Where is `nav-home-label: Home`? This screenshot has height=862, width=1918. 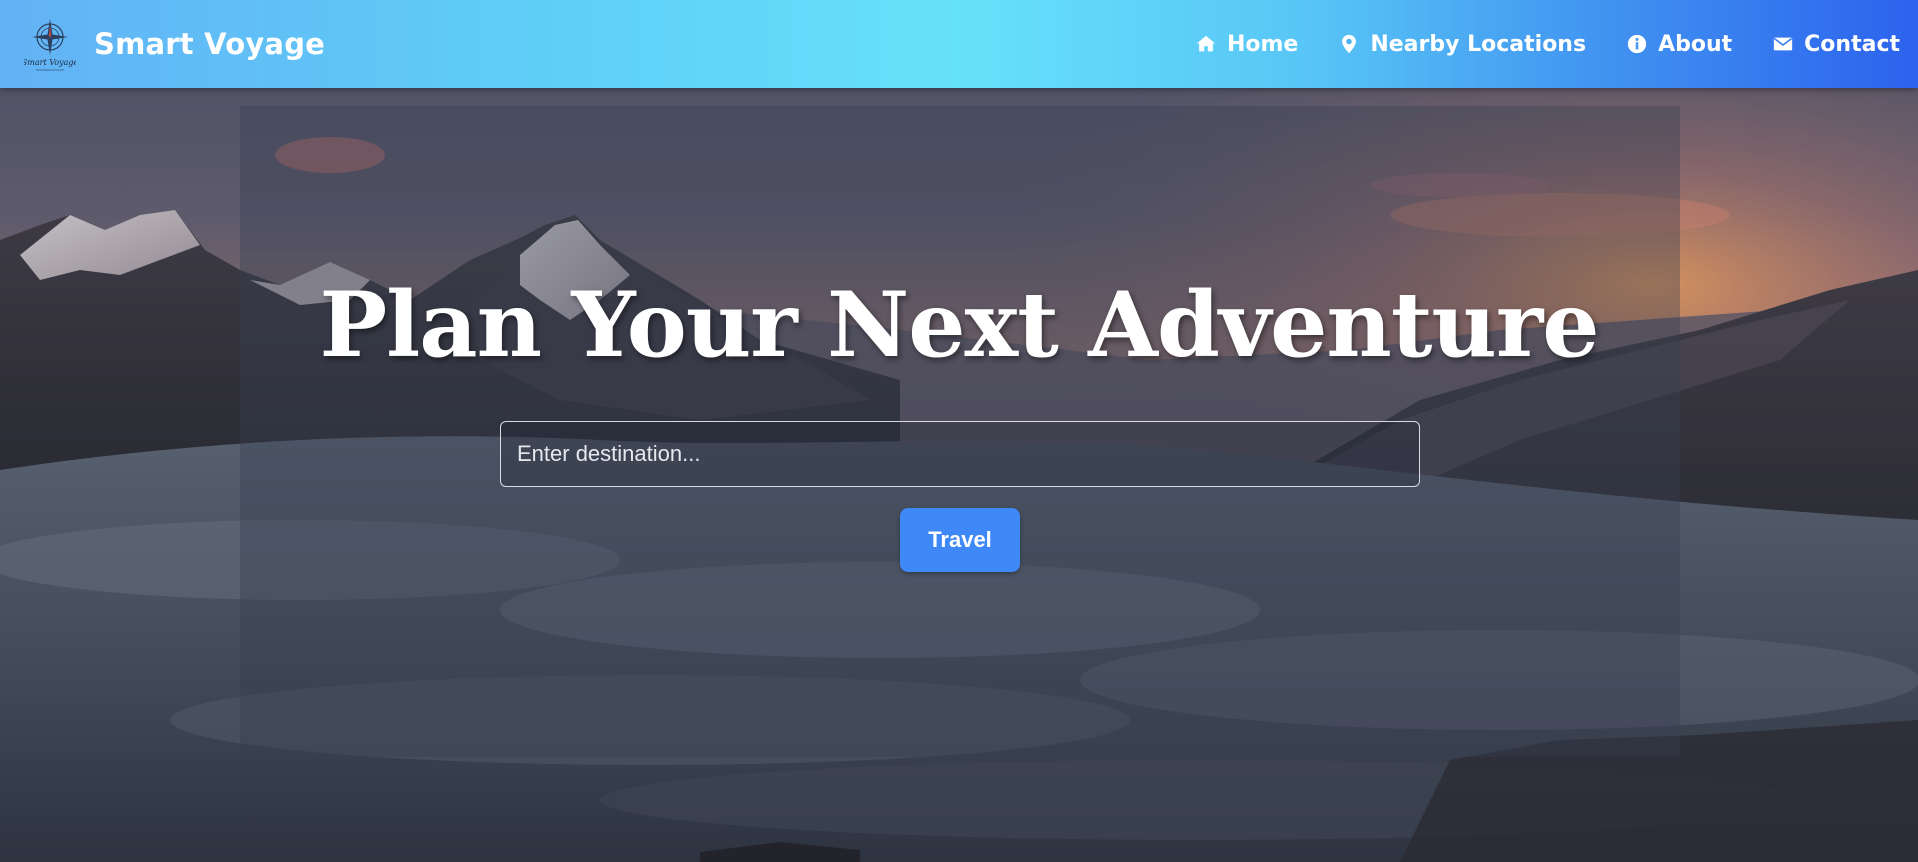
nav-home-label: Home is located at coordinates (1262, 44).